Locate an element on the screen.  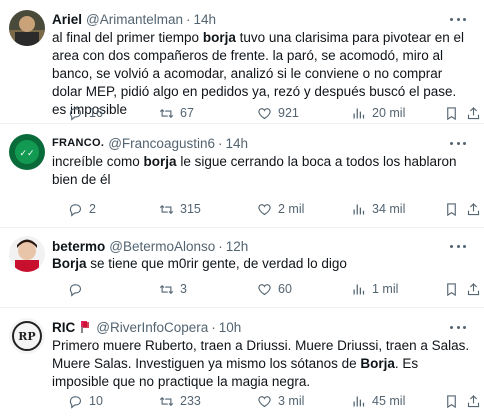
display-name: RIC is located at coordinates (63, 327).